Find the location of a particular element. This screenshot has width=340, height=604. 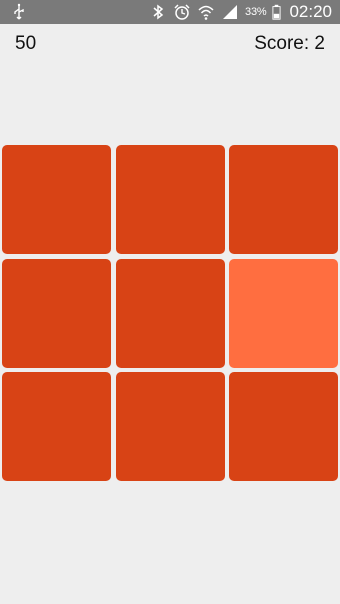

tile-r1-c3 is located at coordinates (283, 199).